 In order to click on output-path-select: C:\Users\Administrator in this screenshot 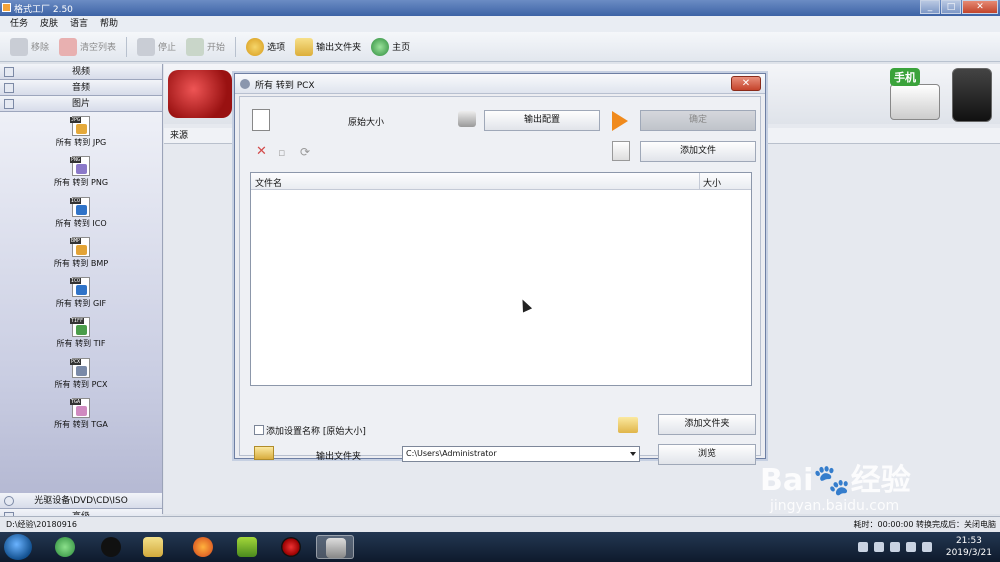, I will do `click(521, 454)`.